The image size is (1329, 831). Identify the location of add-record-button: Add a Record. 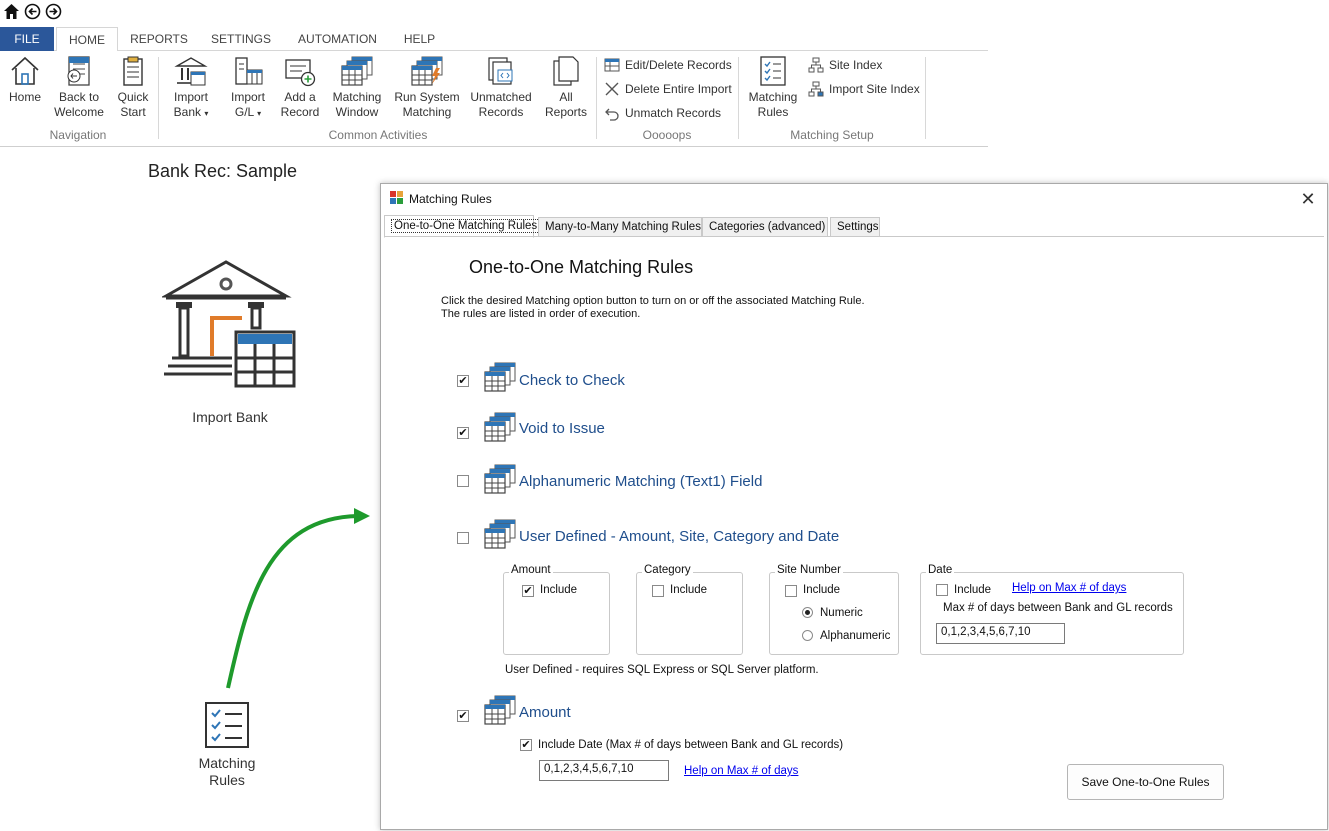
(300, 87).